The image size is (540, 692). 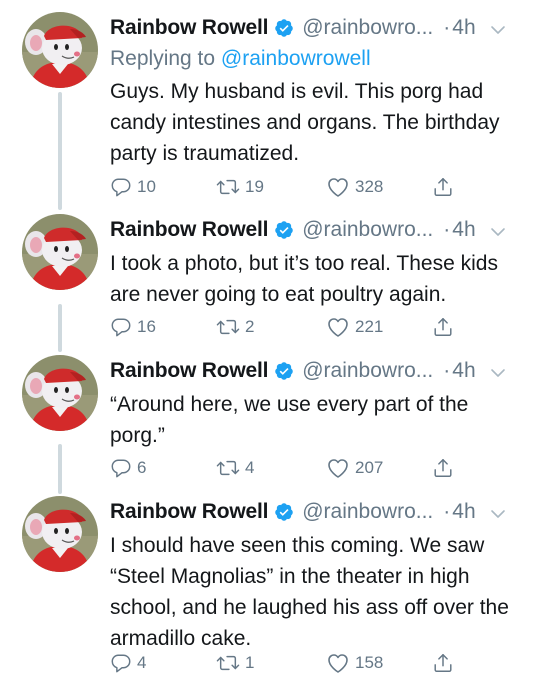 I want to click on like-count: 207, so click(x=369, y=467).